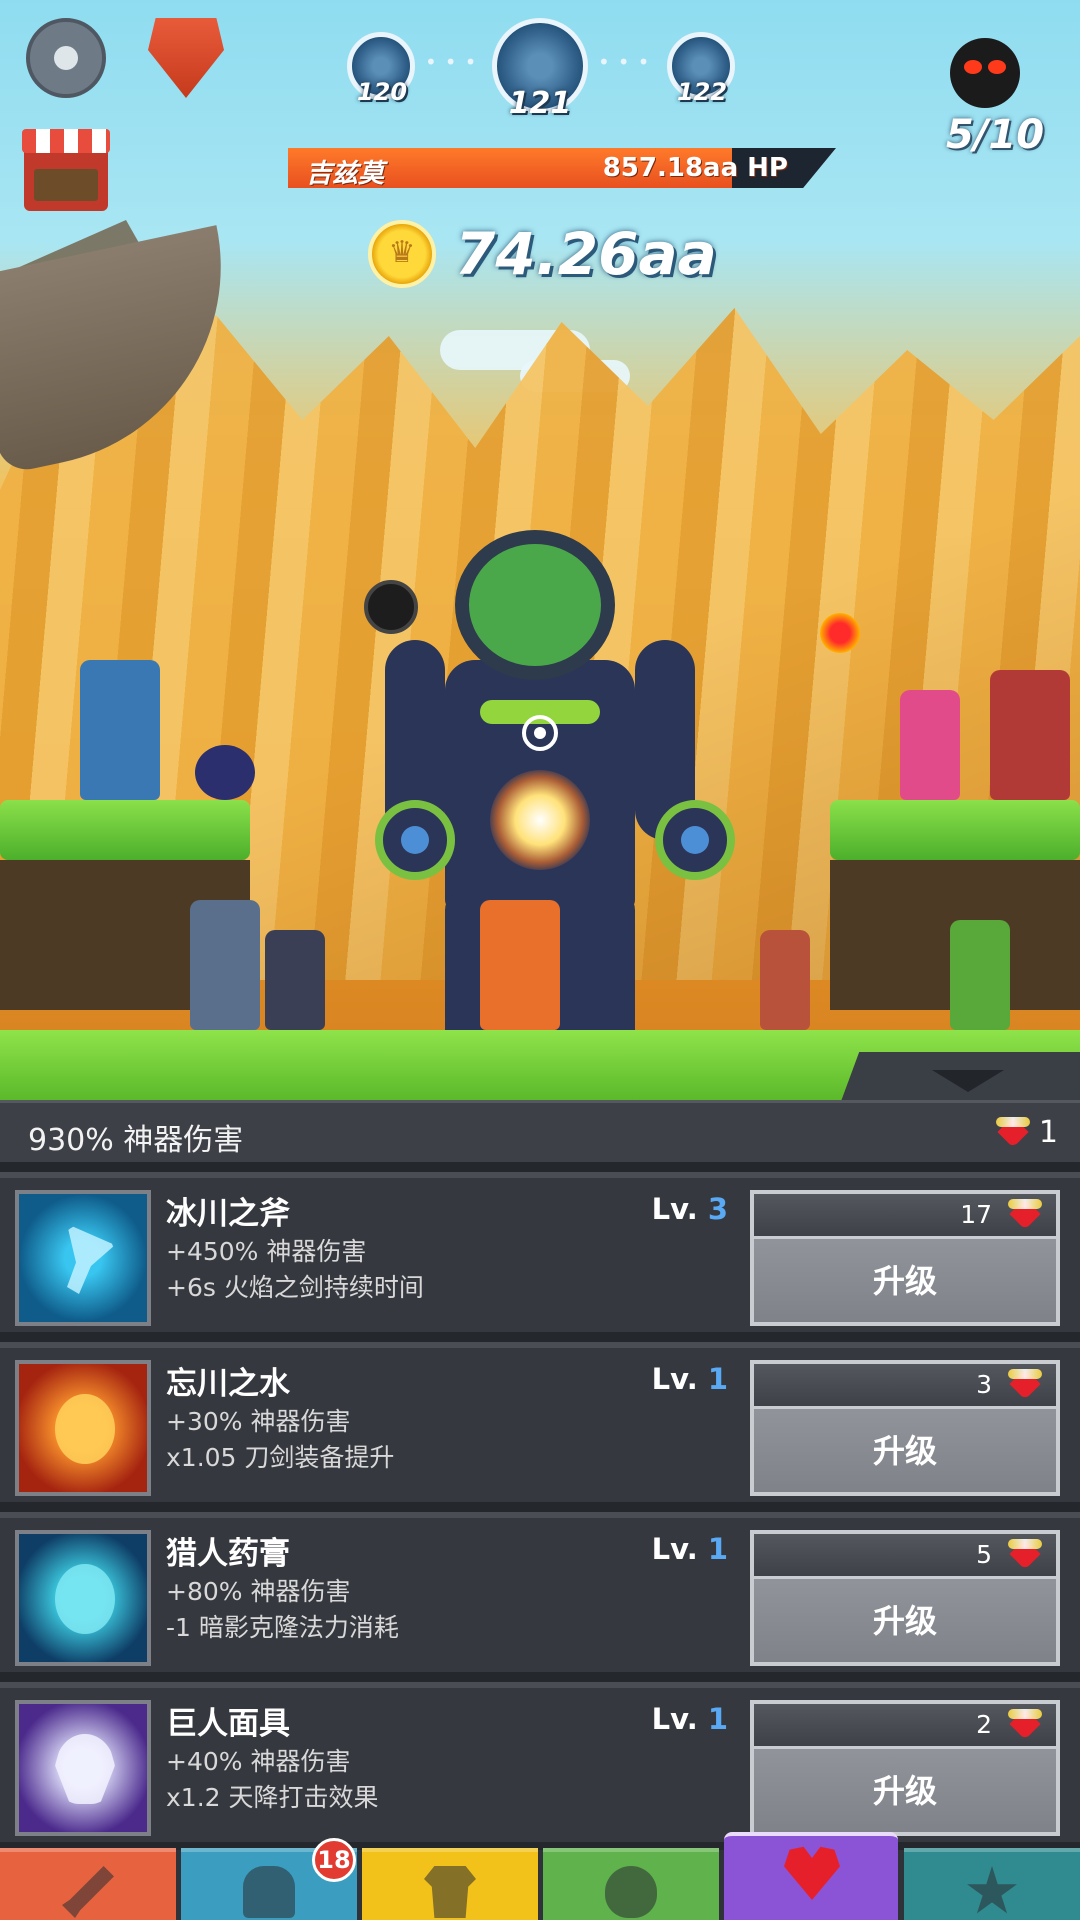  I want to click on glacier-axe-icon, so click(83, 1258).